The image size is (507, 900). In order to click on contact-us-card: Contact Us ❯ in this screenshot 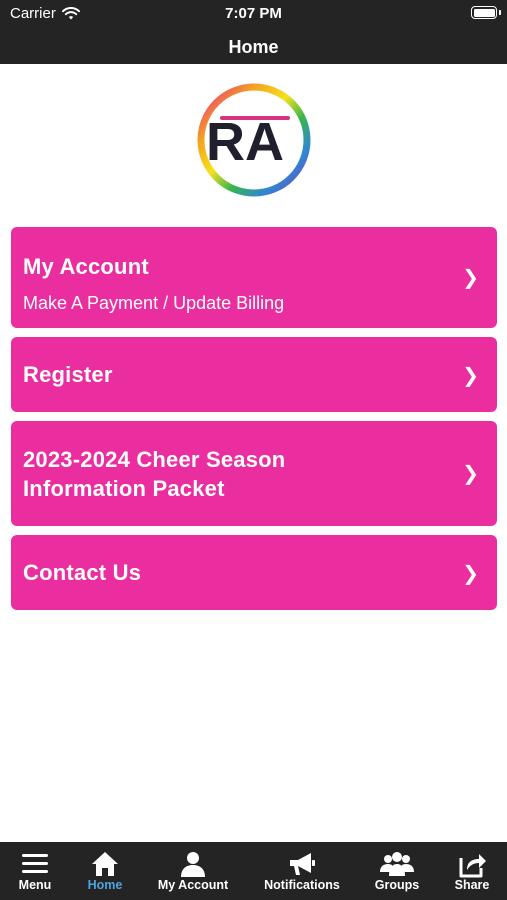, I will do `click(254, 572)`.